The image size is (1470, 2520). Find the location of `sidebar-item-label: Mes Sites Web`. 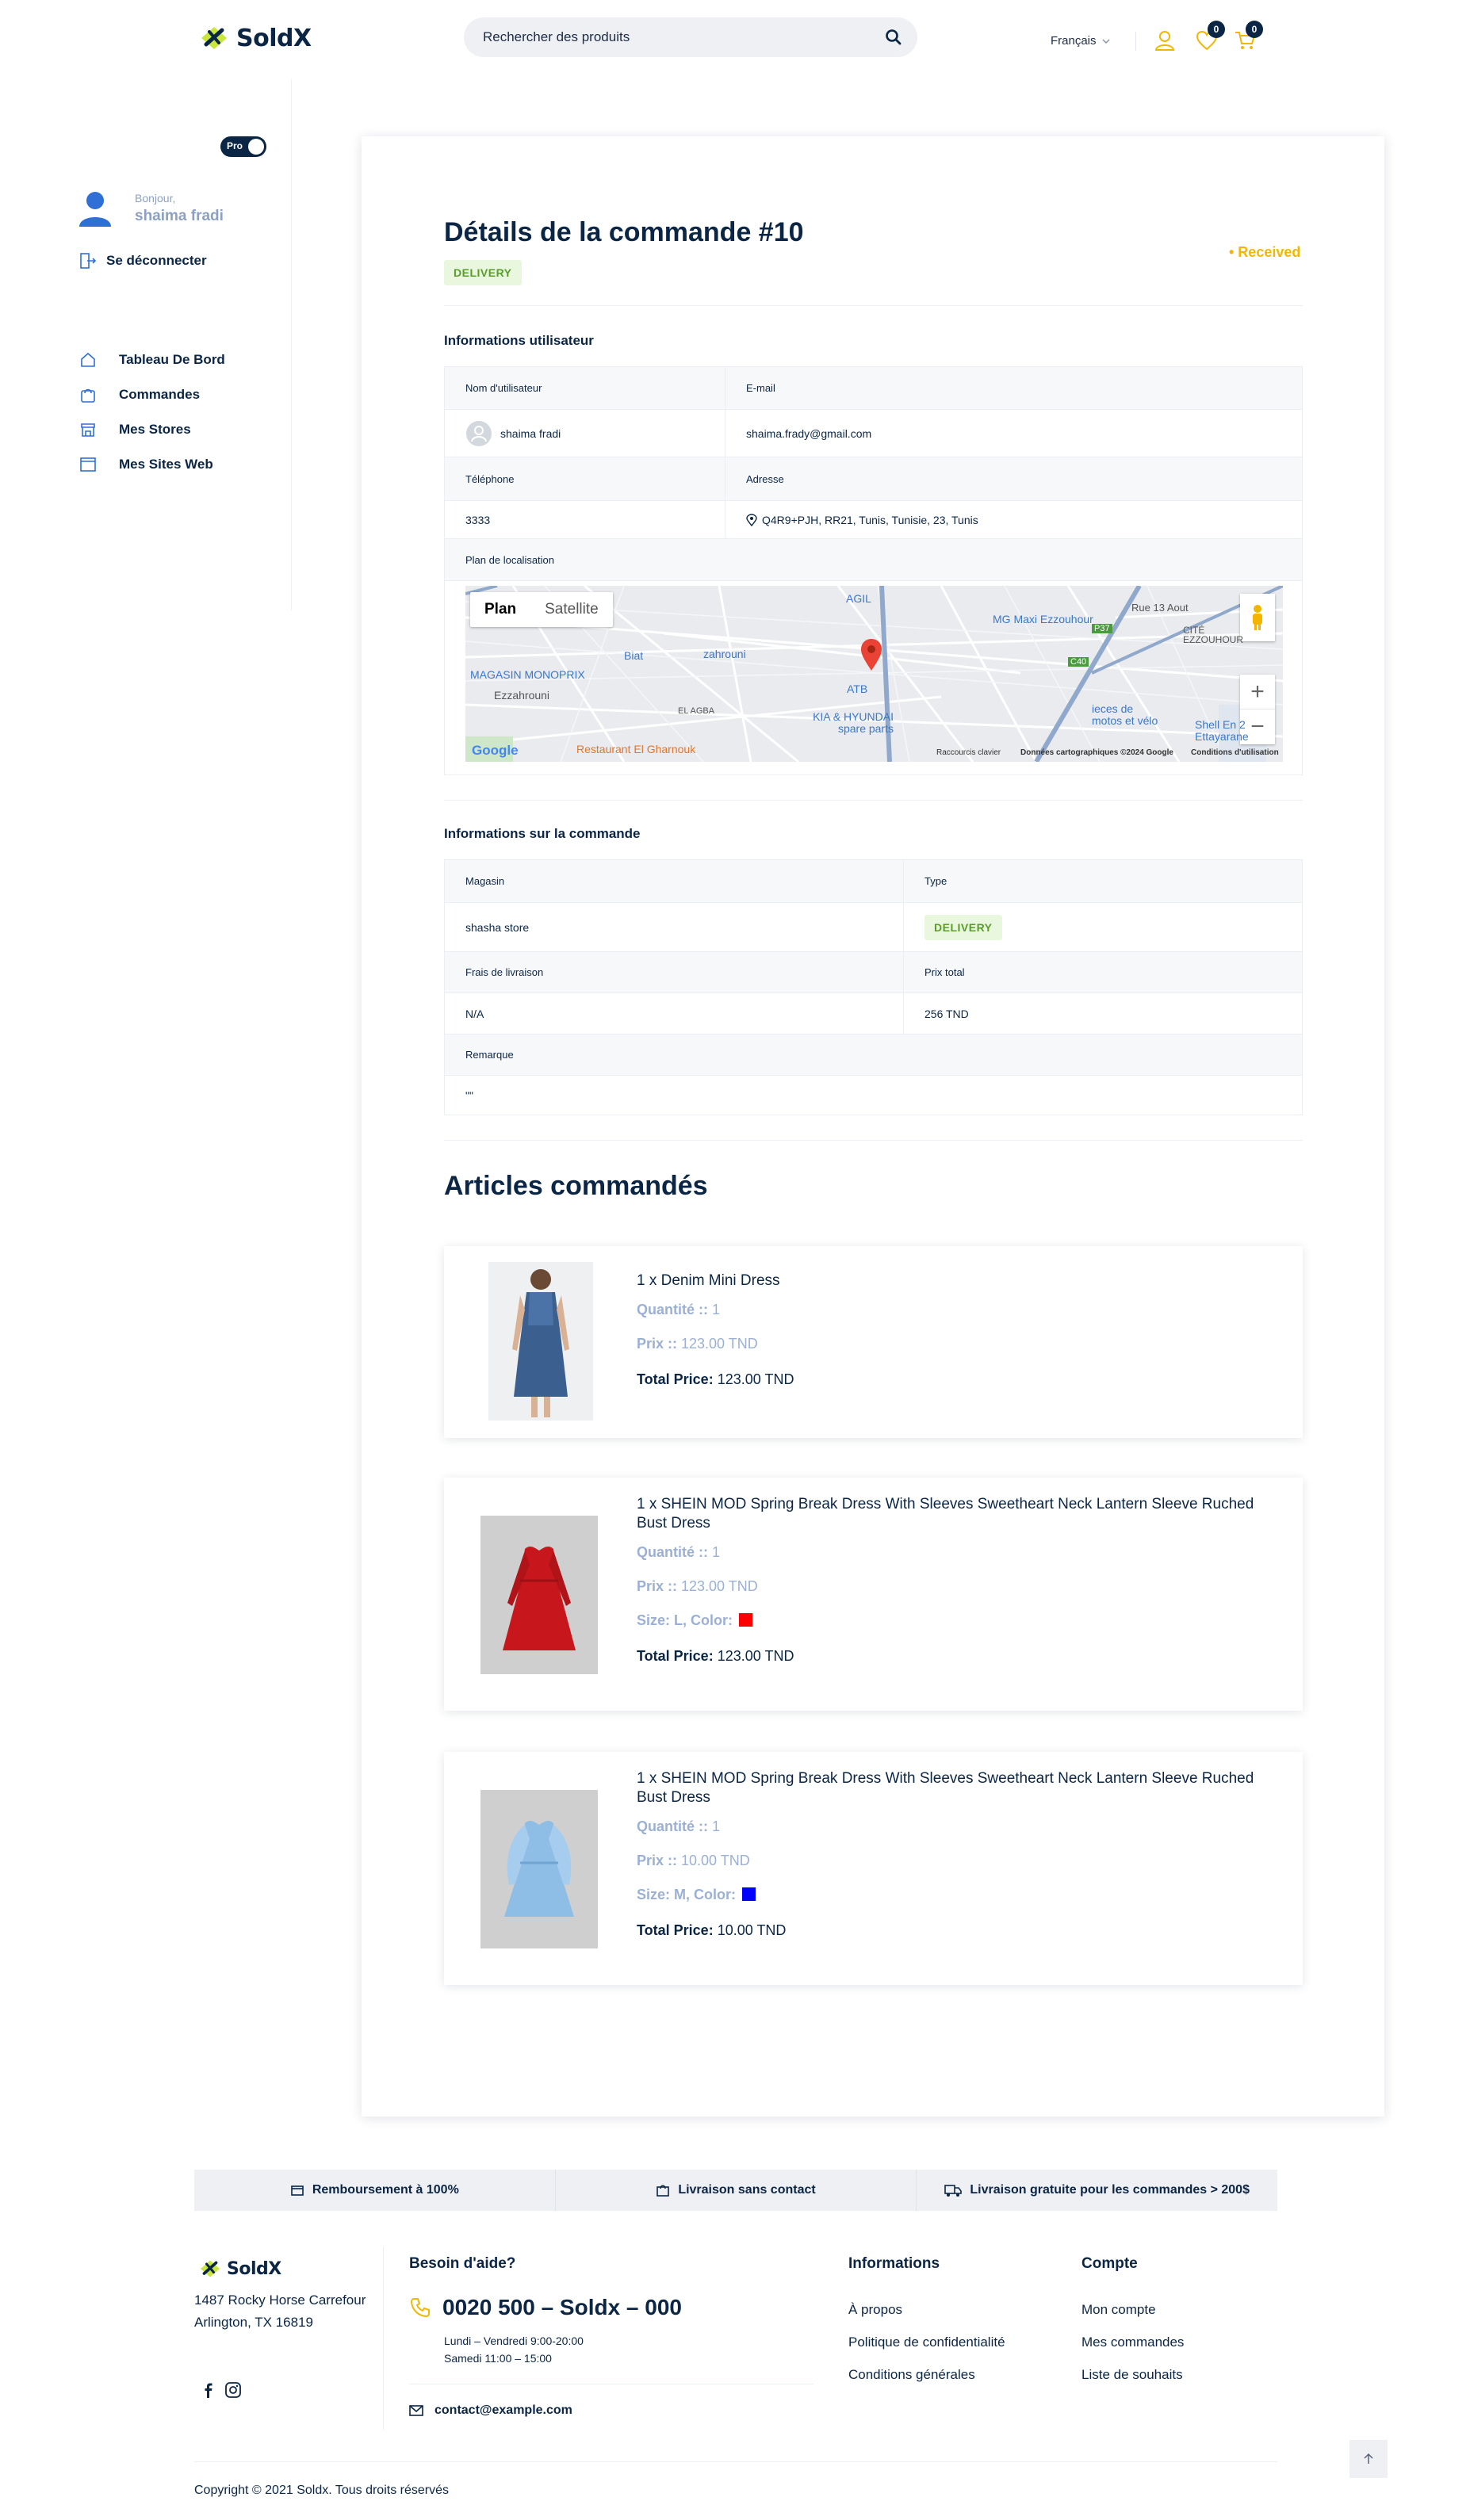

sidebar-item-label: Mes Sites Web is located at coordinates (166, 464).